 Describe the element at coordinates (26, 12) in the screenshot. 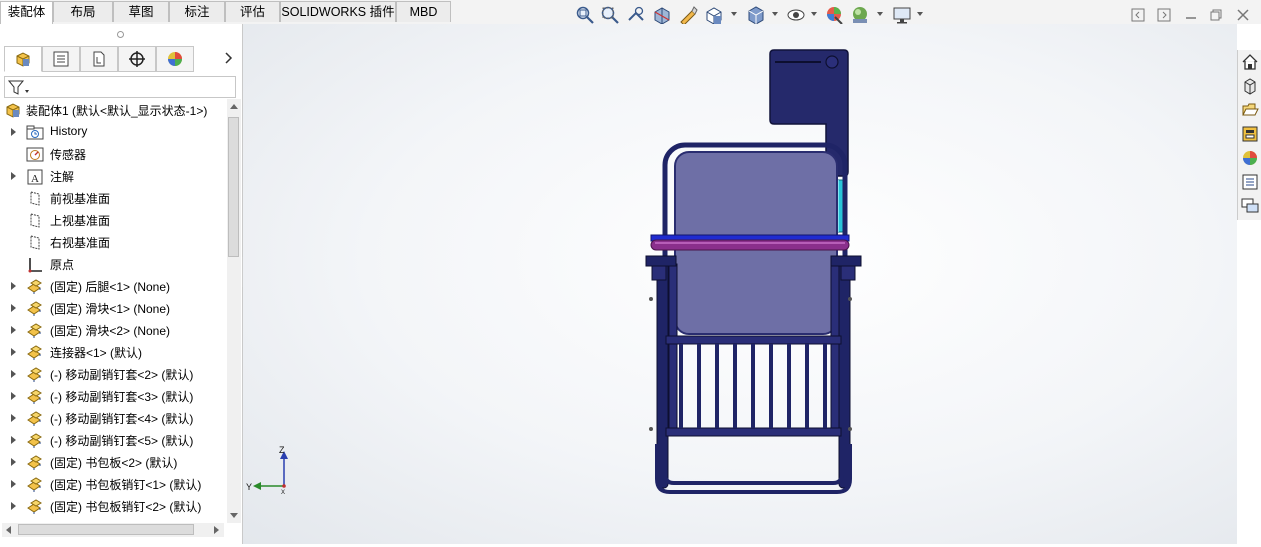

I see `tab-assembly: 装配体` at that location.